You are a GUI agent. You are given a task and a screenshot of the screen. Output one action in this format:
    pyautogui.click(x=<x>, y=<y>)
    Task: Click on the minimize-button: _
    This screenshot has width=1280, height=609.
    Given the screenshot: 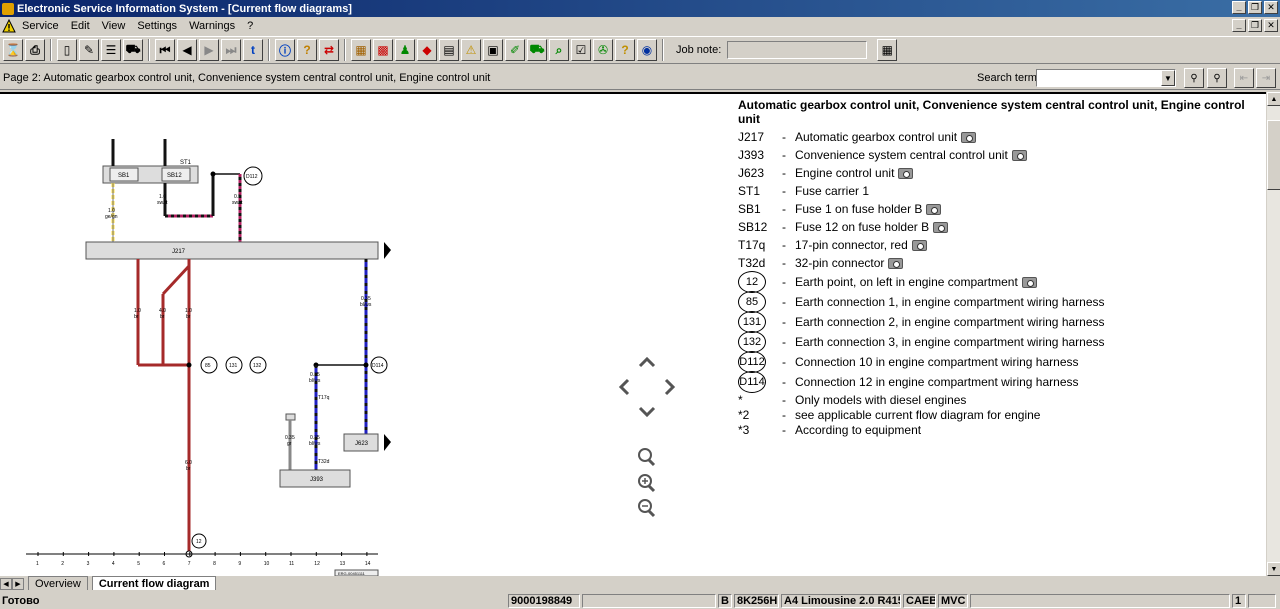 What is the action you would take?
    pyautogui.click(x=1239, y=7)
    